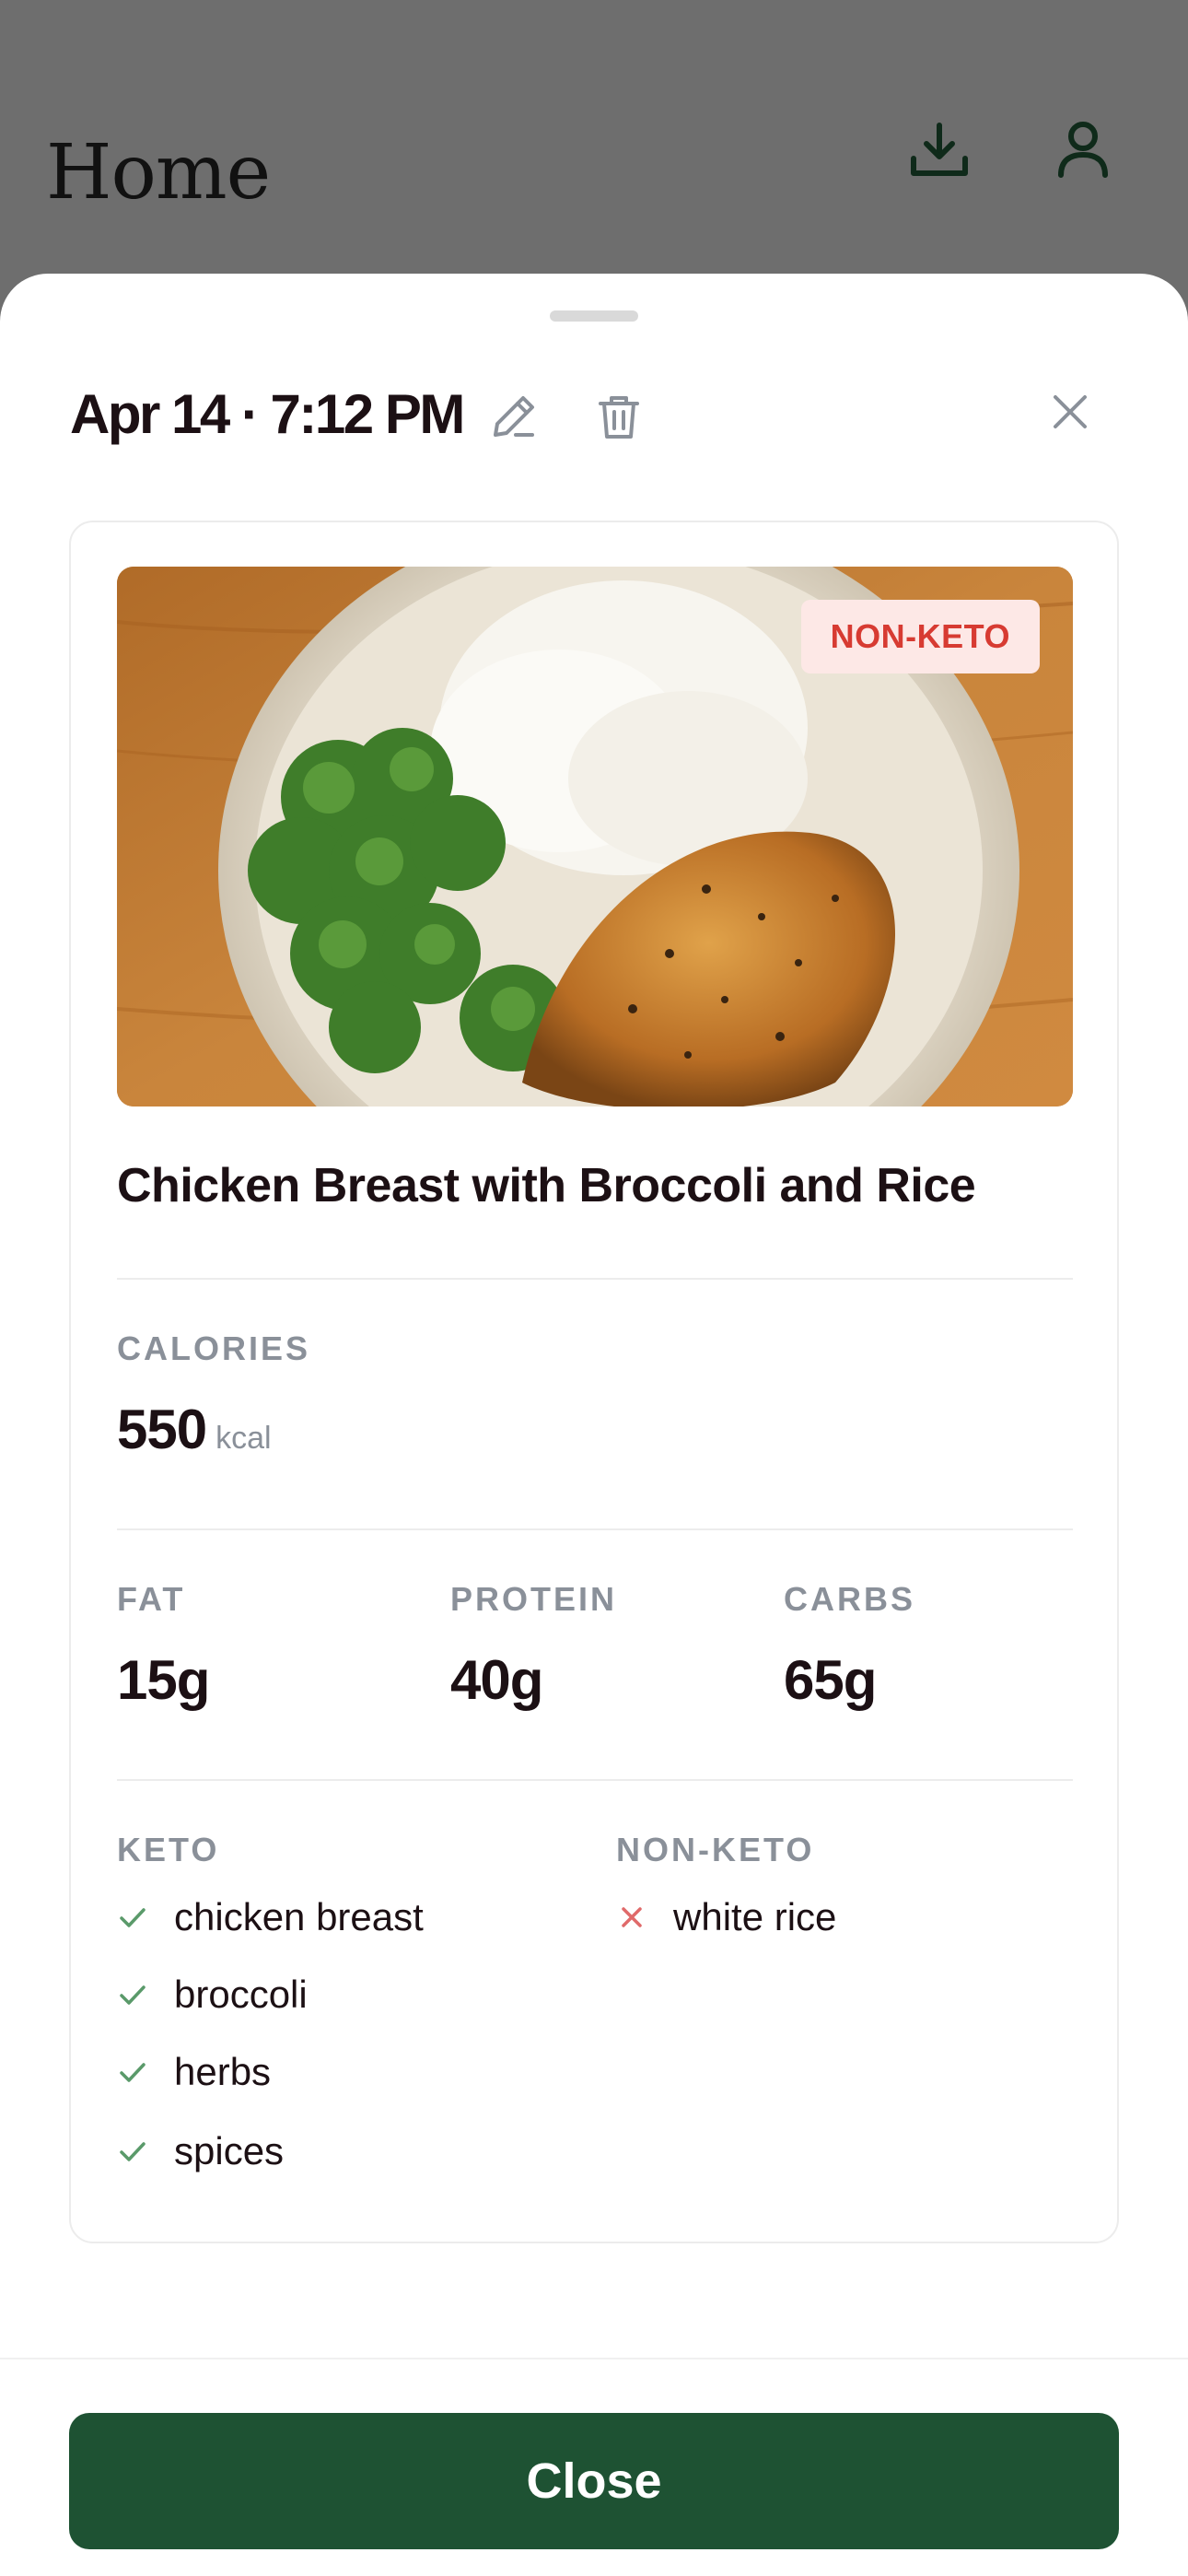  Describe the element at coordinates (939, 149) in the screenshot. I see `download-icon` at that location.